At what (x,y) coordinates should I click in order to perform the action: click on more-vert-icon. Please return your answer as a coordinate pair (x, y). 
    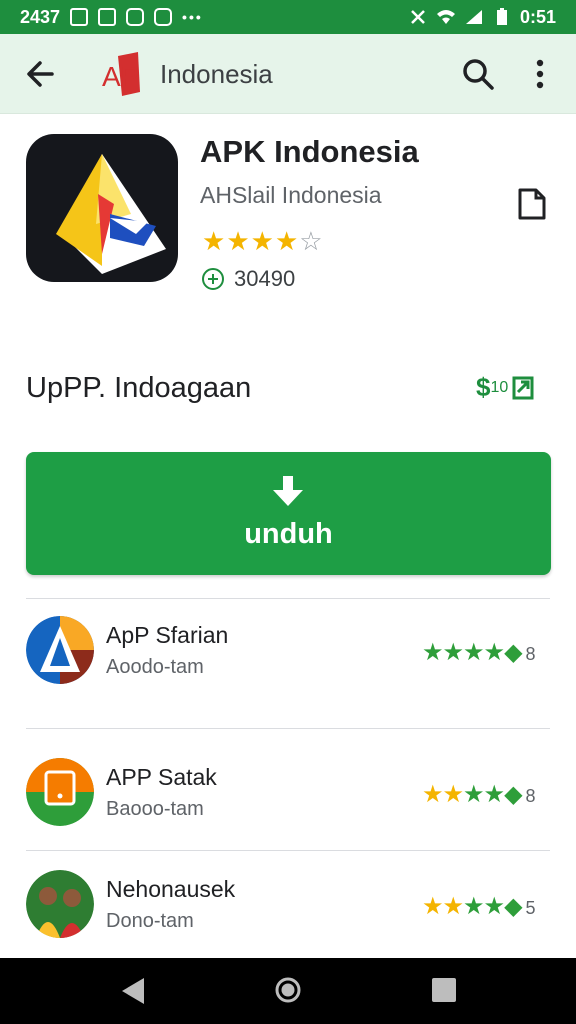
    Looking at the image, I should click on (540, 74).